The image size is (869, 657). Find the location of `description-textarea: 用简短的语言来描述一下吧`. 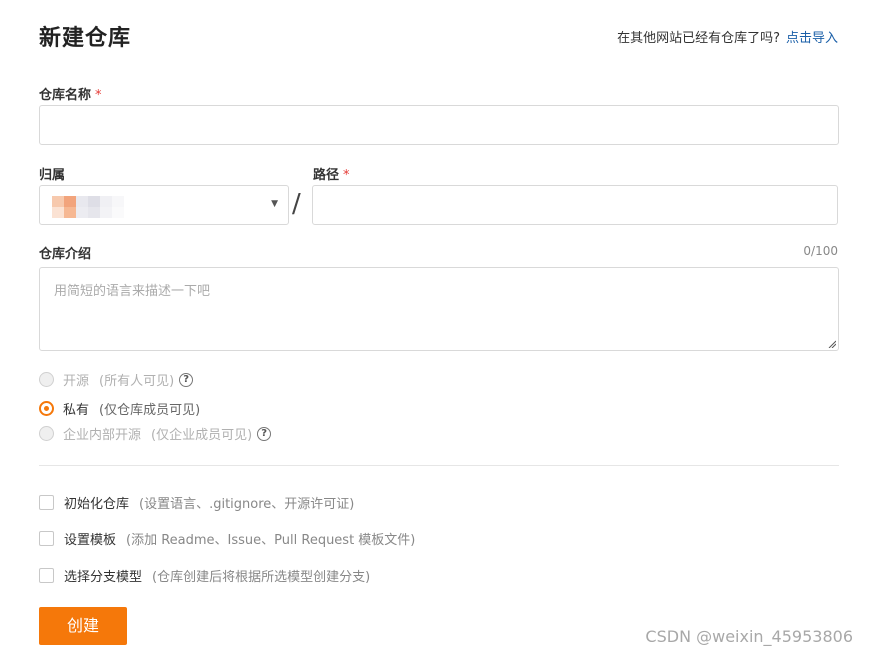

description-textarea: 用简短的语言来描述一下吧 is located at coordinates (439, 309).